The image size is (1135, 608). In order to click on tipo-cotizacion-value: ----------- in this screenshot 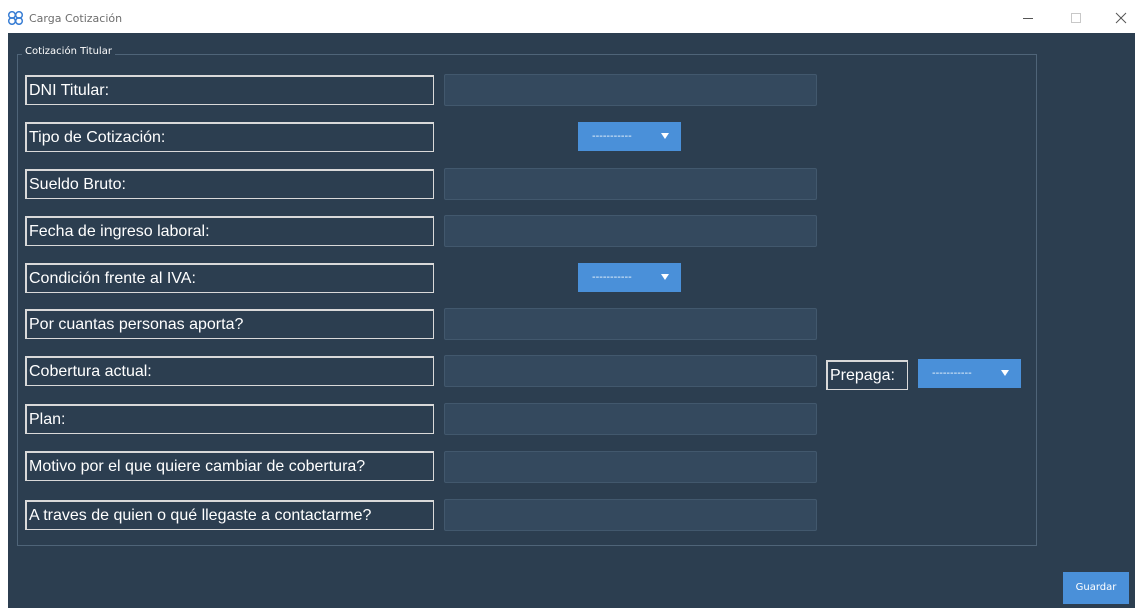, I will do `click(612, 136)`.